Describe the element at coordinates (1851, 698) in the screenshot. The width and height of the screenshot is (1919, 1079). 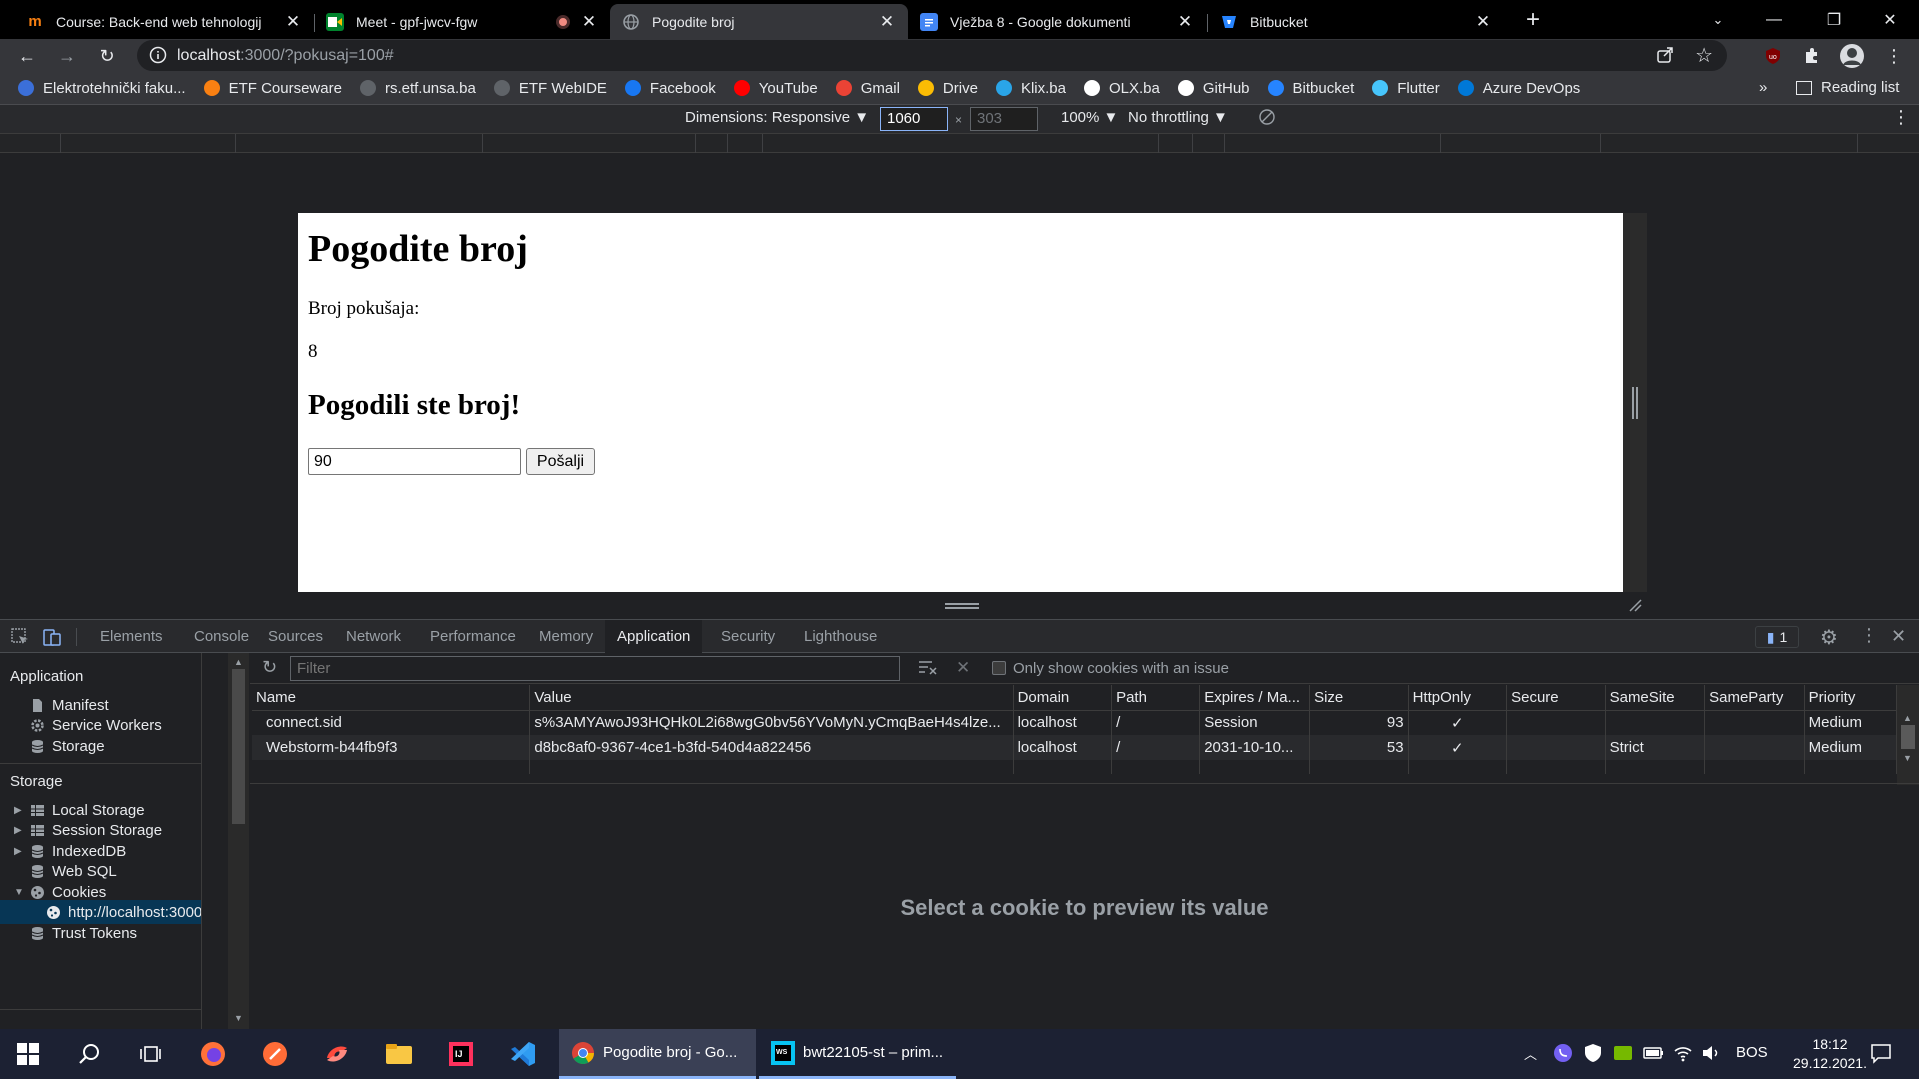
I see `column-header: Priority` at that location.